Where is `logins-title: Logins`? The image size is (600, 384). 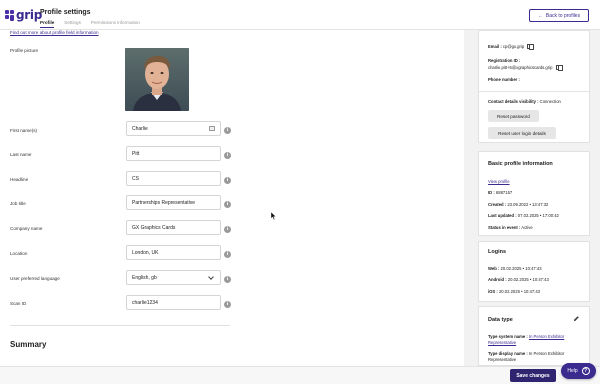
logins-title: Logins is located at coordinates (497, 252).